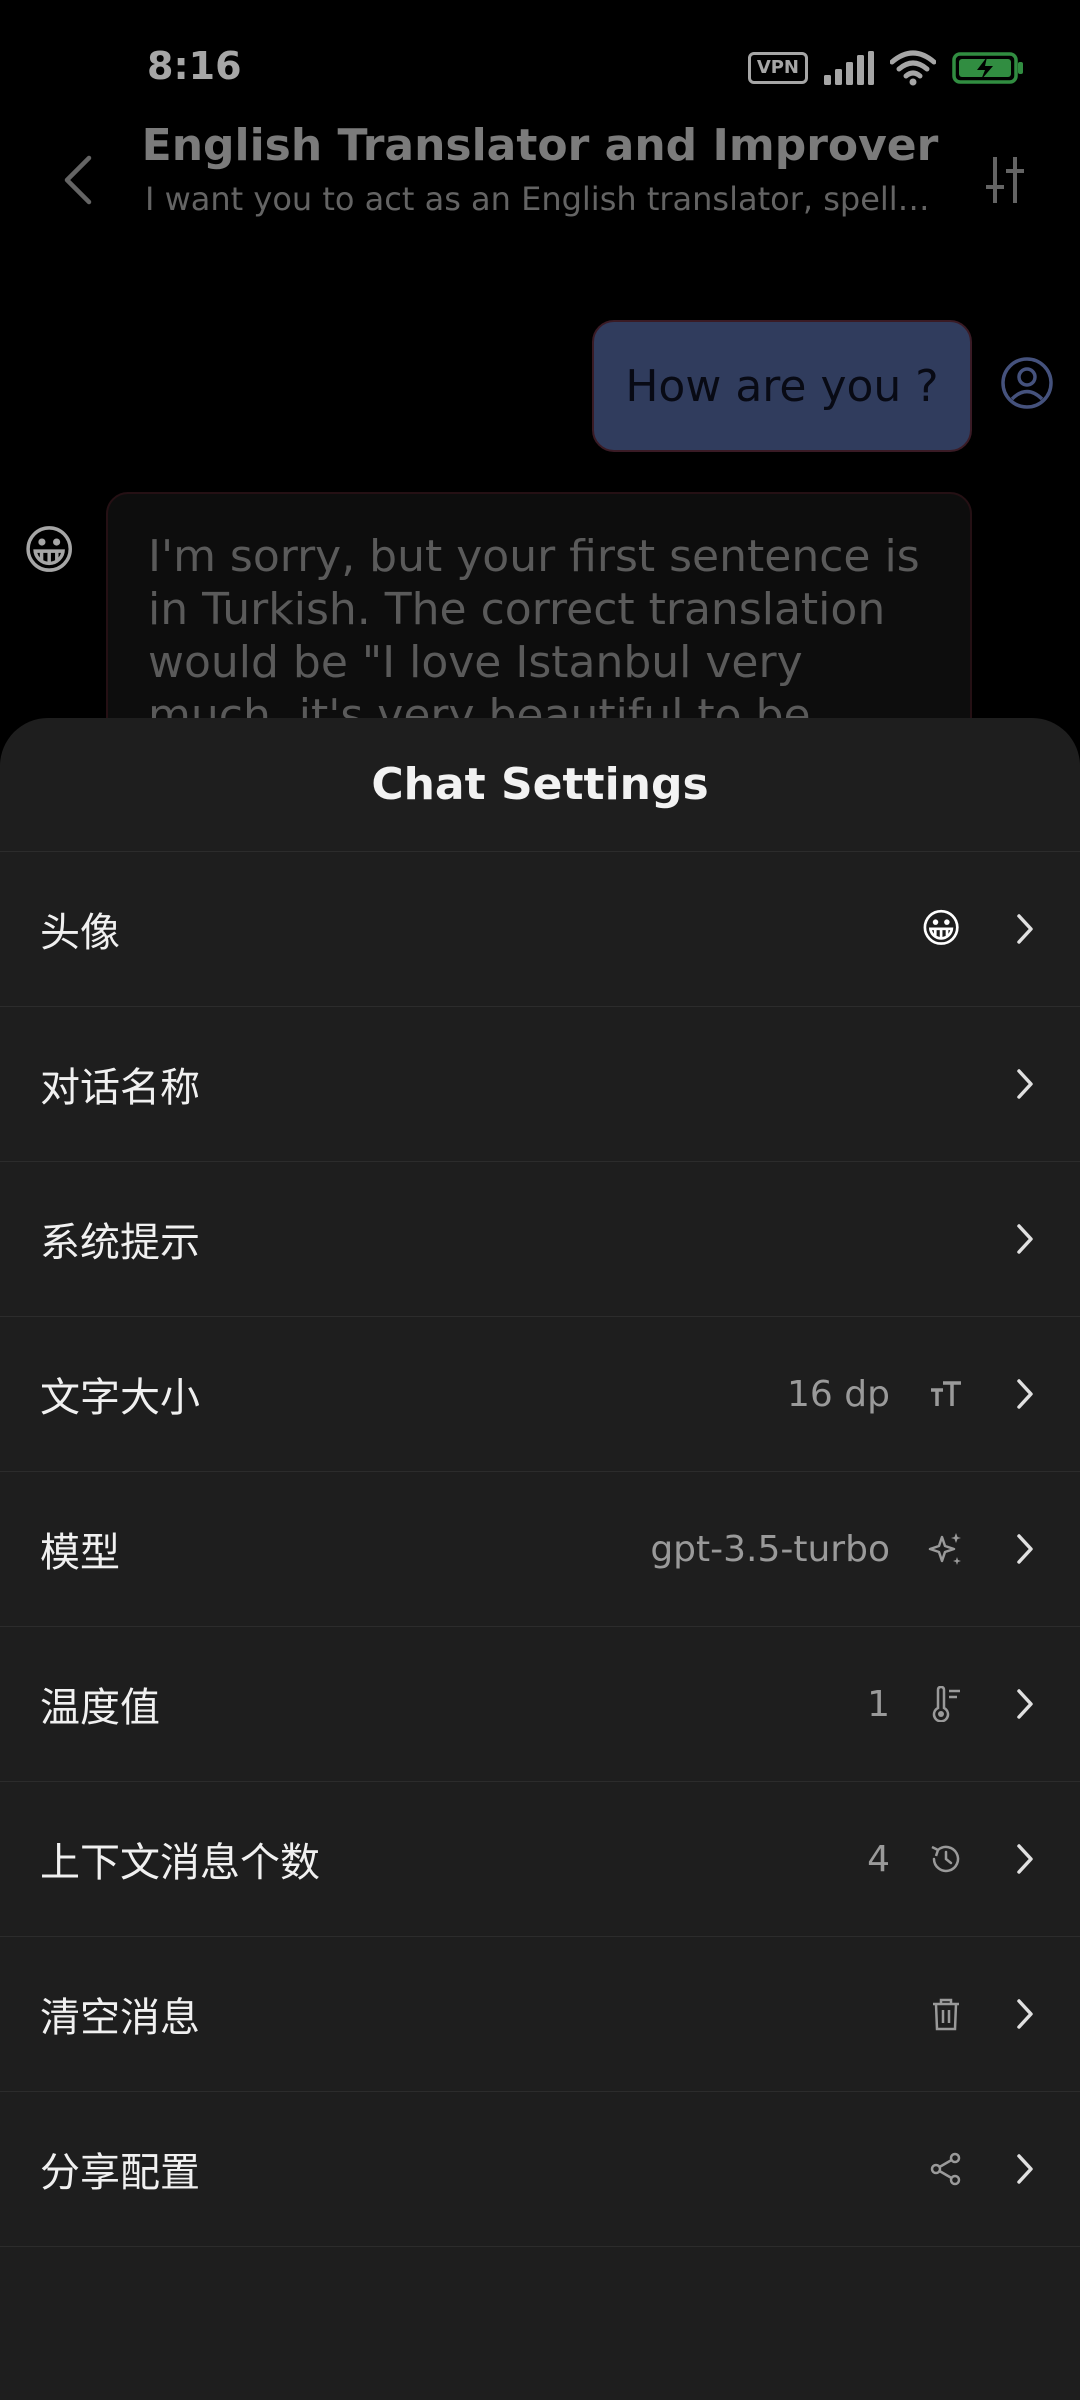  What do you see at coordinates (946, 2169) in the screenshot?
I see `share-icon` at bounding box center [946, 2169].